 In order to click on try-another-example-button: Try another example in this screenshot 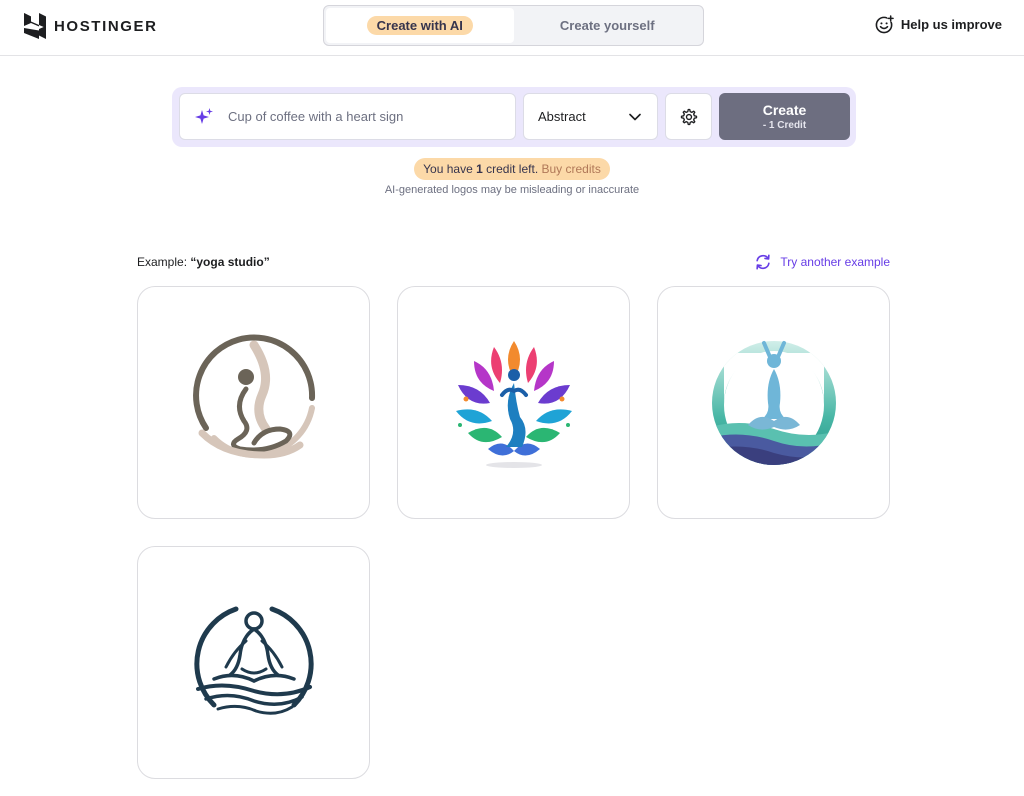, I will do `click(822, 262)`.